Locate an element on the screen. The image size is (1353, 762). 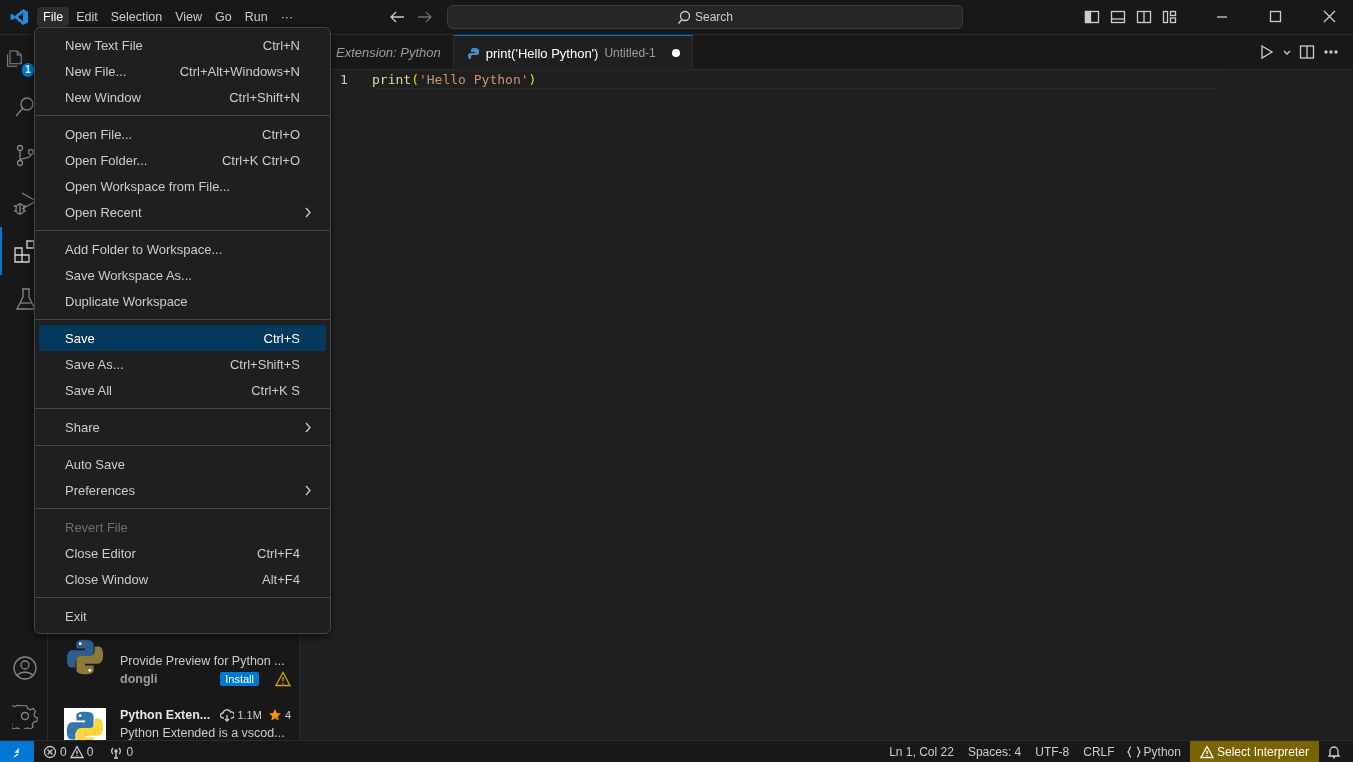
menu-item: New Window Ctrl+Shift+N is located at coordinates (182, 97).